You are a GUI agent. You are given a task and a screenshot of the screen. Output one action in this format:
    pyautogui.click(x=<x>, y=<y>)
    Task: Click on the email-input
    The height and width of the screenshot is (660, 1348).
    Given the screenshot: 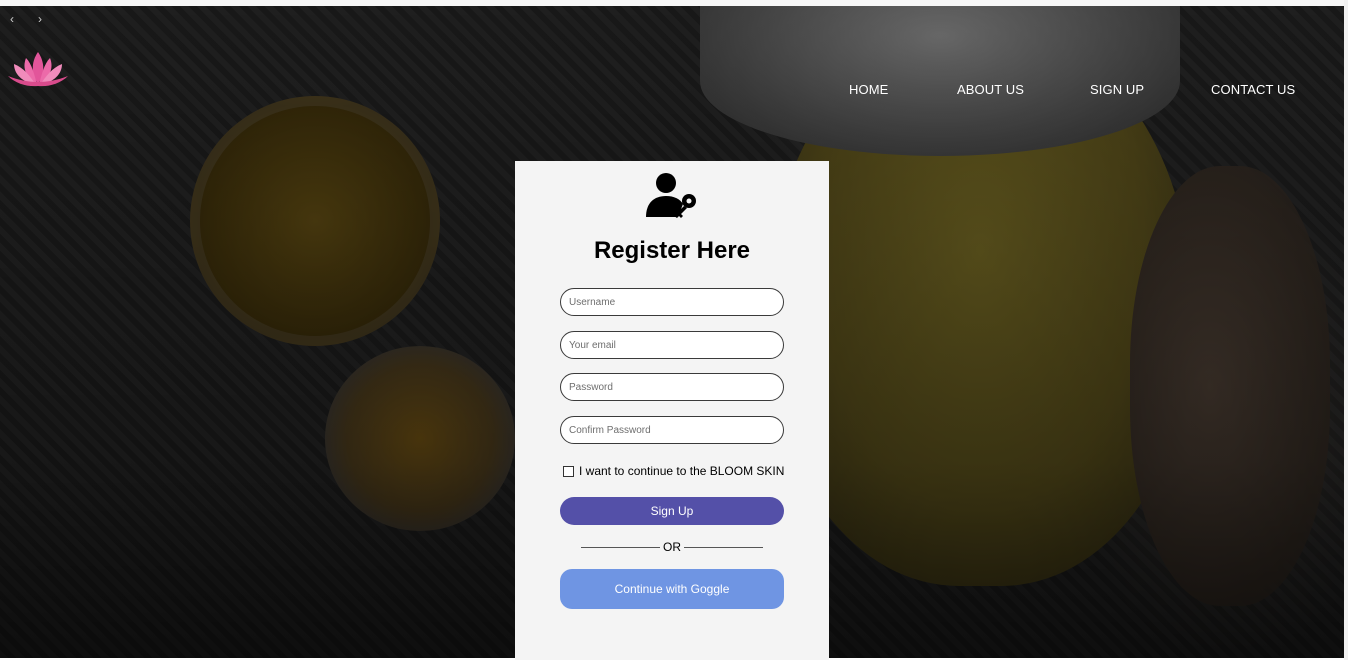 What is the action you would take?
    pyautogui.click(x=672, y=345)
    